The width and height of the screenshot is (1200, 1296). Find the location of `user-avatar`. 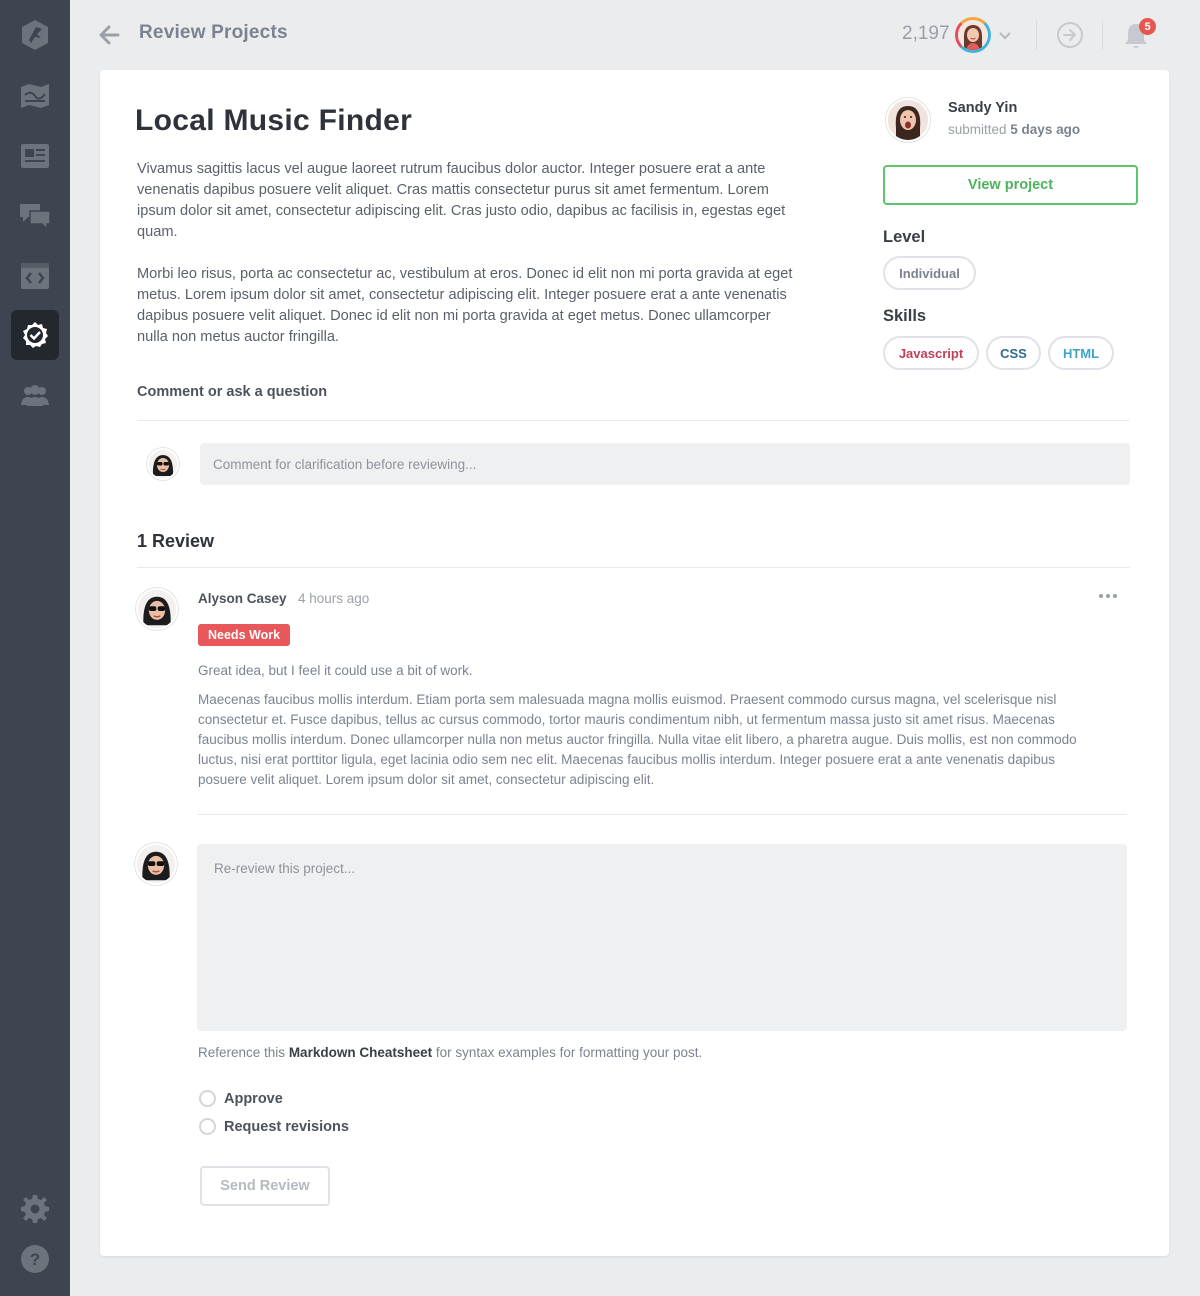

user-avatar is located at coordinates (973, 35).